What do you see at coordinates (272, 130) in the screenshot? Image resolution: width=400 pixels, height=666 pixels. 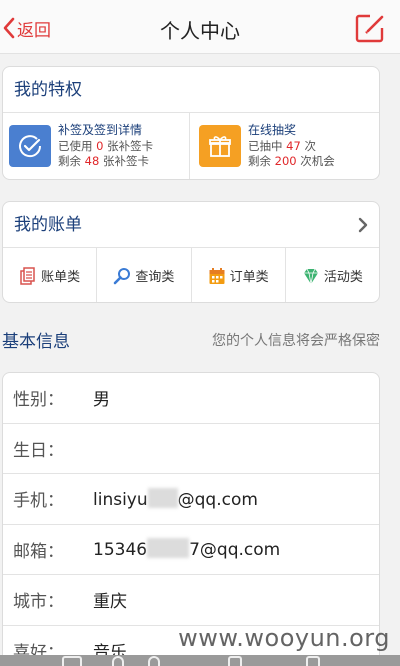 I see `privilege-title: 在线抽奖` at bounding box center [272, 130].